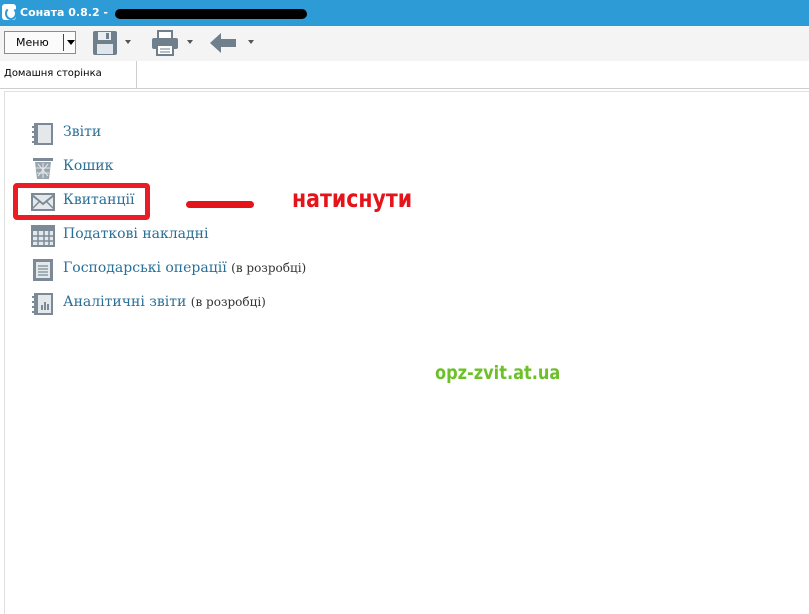  Describe the element at coordinates (53, 73) in the screenshot. I see `tab-home-label: Домашня сторінка` at that location.